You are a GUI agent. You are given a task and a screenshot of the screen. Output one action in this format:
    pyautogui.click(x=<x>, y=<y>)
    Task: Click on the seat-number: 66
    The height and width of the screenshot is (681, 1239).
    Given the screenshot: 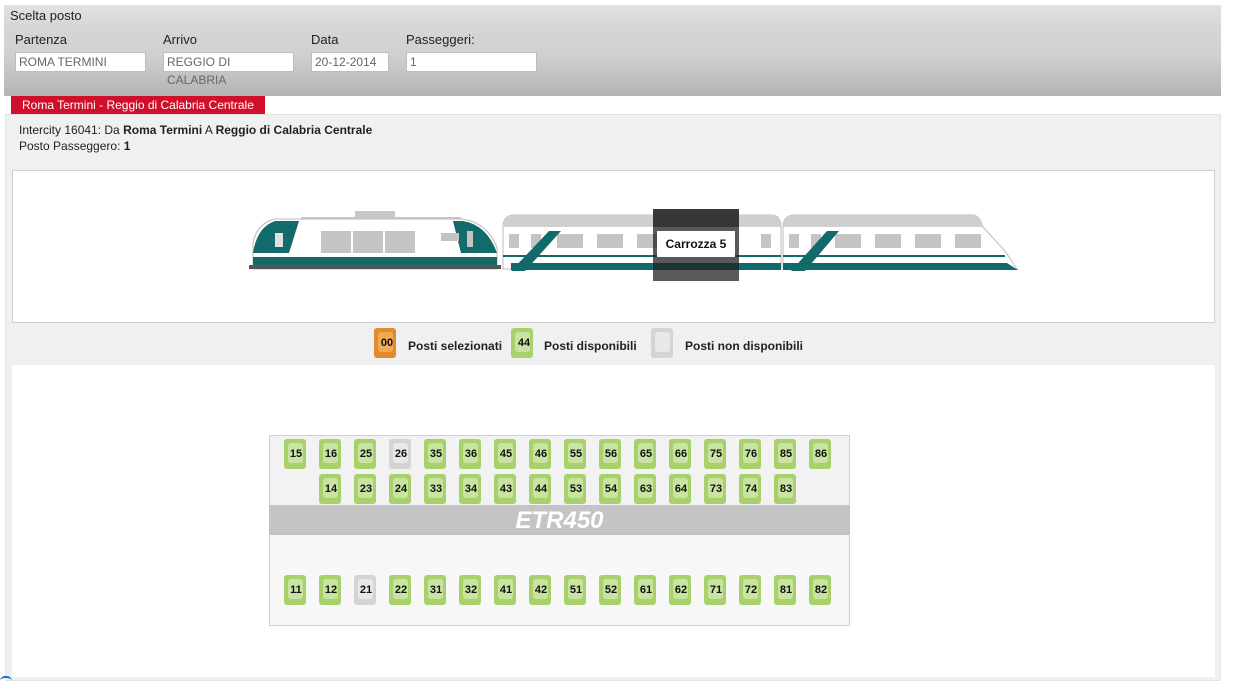 What is the action you would take?
    pyautogui.click(x=681, y=454)
    